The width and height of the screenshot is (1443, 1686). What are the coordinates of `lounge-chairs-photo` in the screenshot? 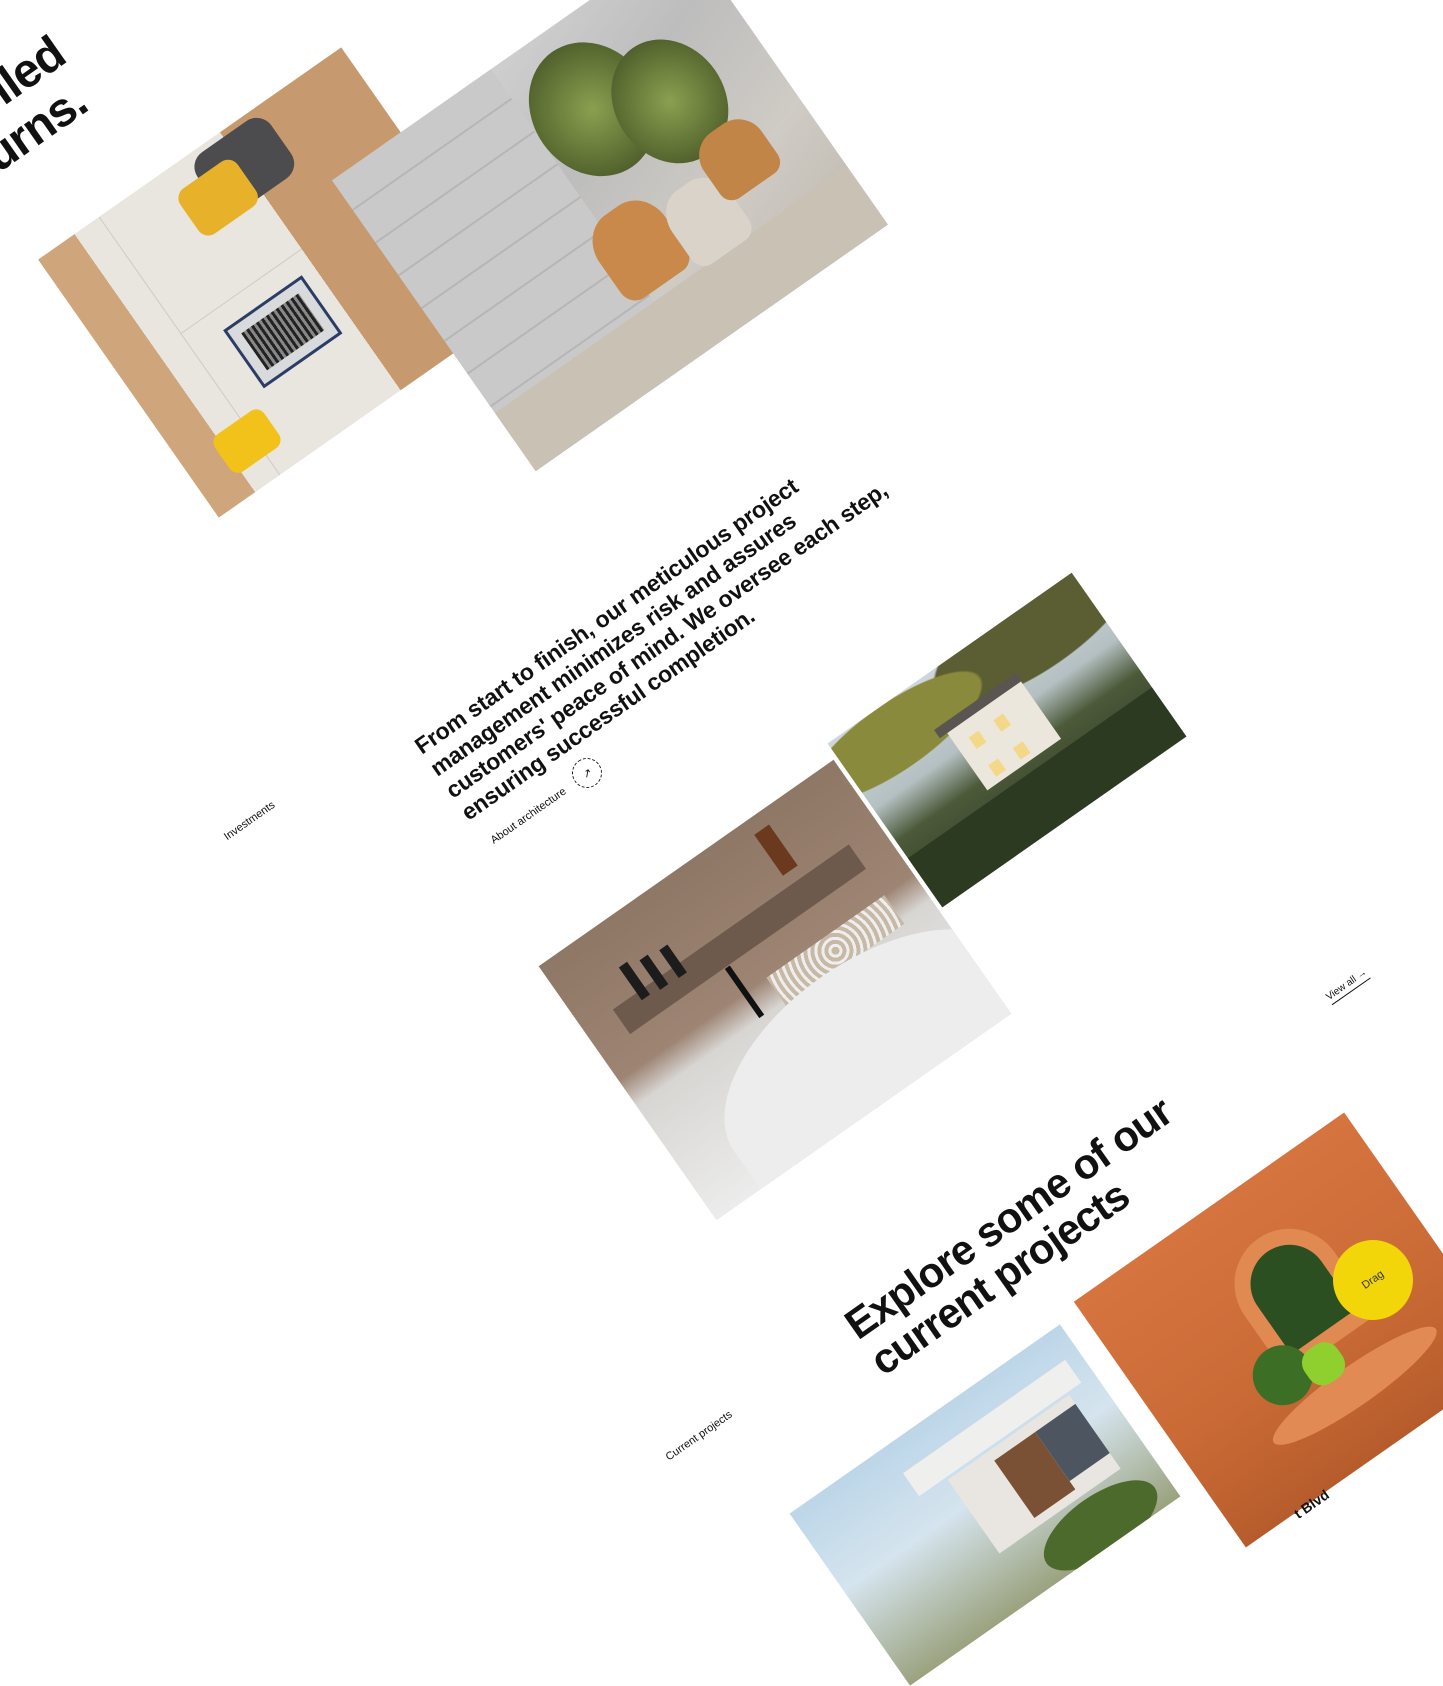 It's located at (610, 236).